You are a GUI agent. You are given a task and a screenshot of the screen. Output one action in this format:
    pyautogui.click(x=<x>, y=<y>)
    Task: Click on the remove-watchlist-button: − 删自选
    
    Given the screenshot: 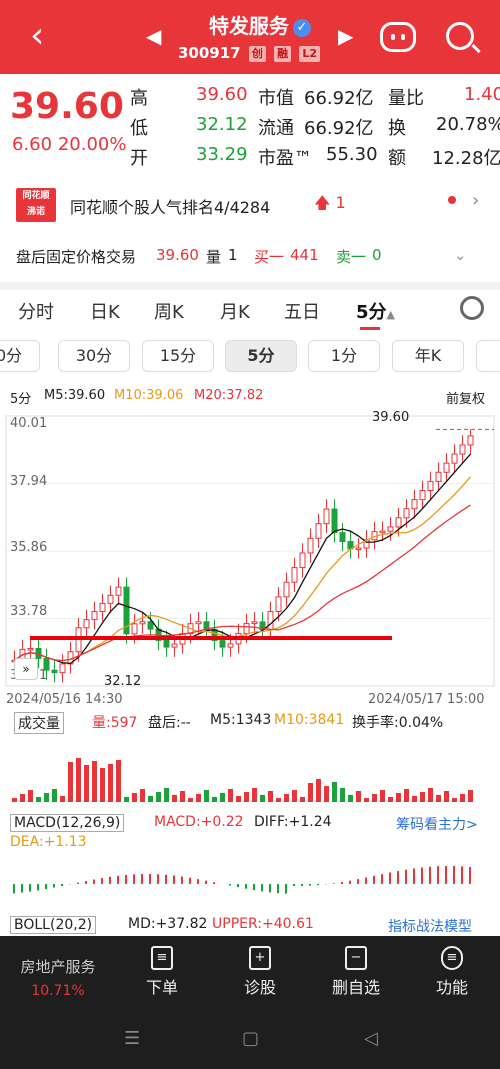 What is the action you would take?
    pyautogui.click(x=356, y=972)
    